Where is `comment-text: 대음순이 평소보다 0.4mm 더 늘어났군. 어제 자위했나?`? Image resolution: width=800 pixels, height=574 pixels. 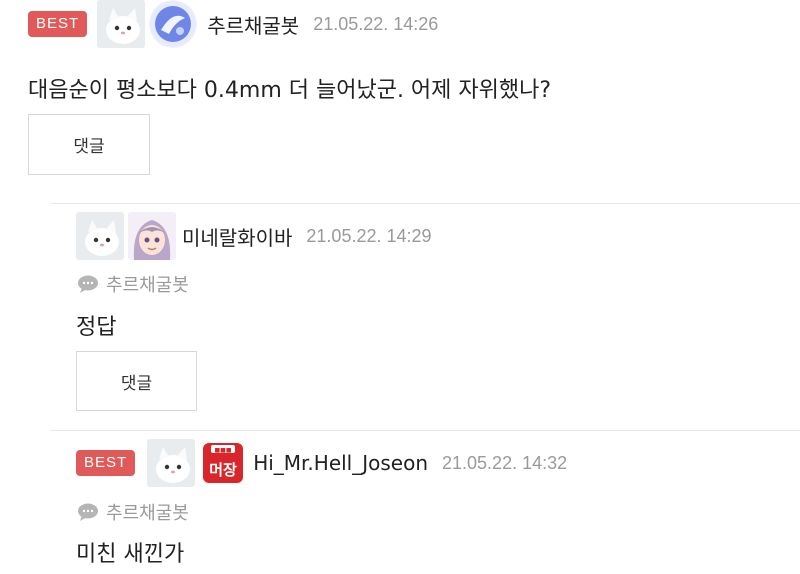 comment-text: 대음순이 평소보다 0.4mm 더 늘어났군. 어제 자위했나? is located at coordinates (290, 90).